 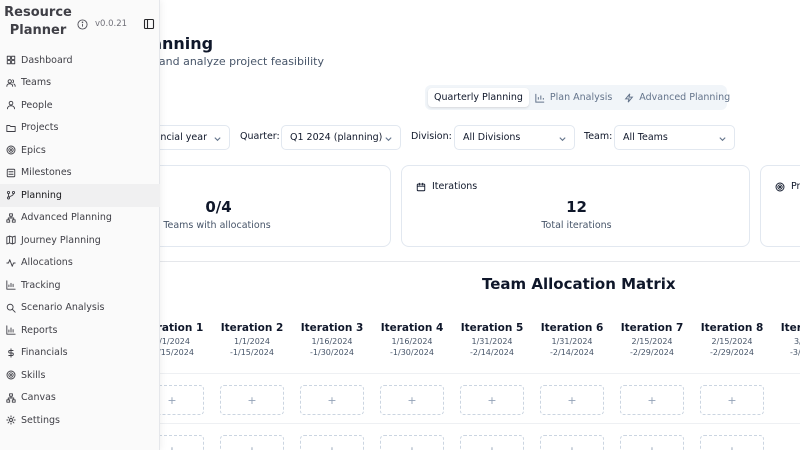 I want to click on sidebar-item-milestones: Milestones, so click(x=80, y=173).